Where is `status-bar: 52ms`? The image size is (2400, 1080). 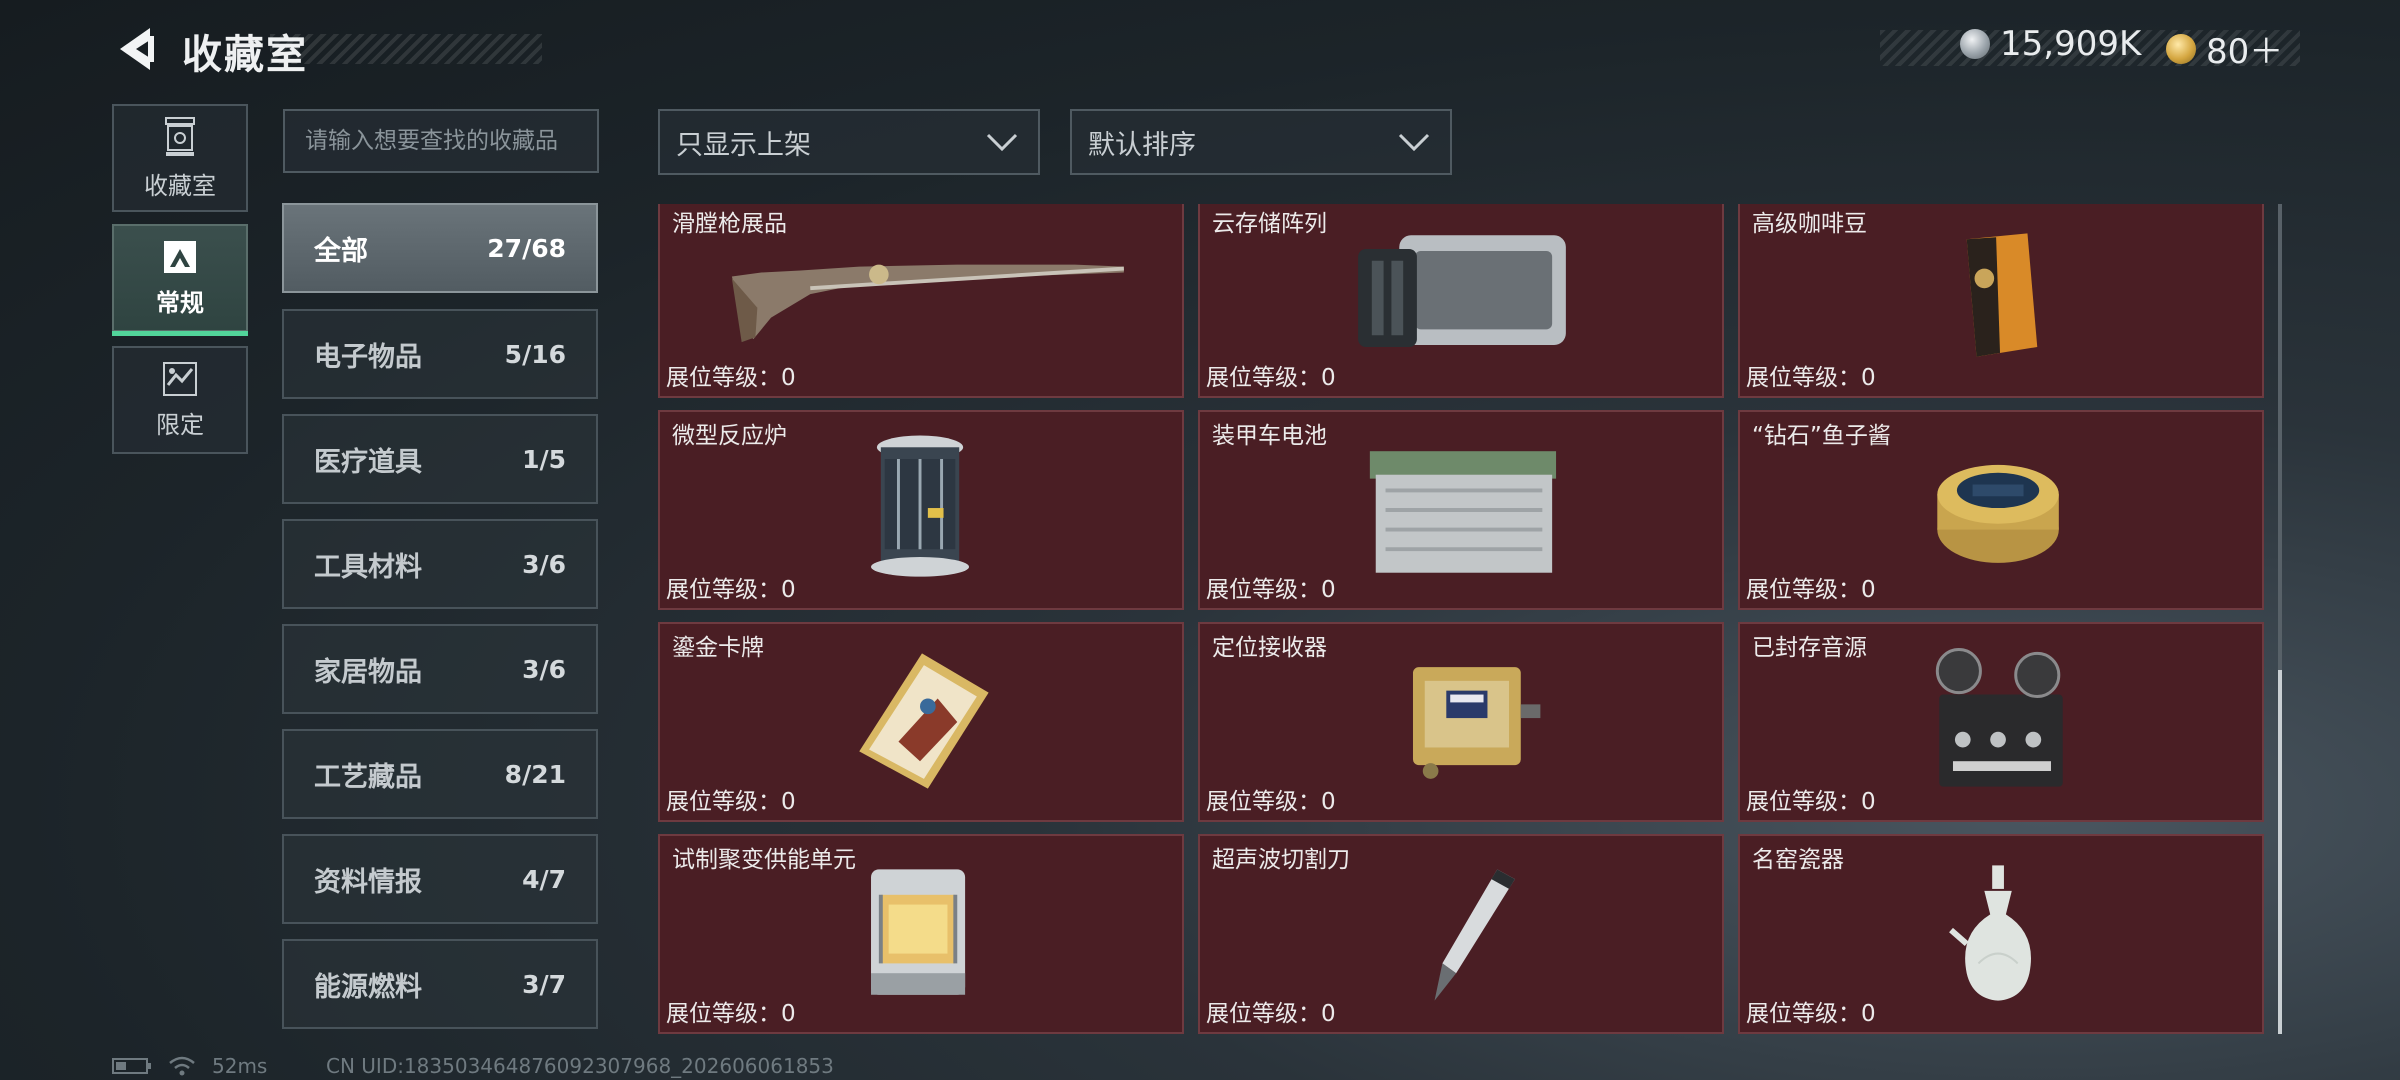 status-bar: 52ms is located at coordinates (189, 1066).